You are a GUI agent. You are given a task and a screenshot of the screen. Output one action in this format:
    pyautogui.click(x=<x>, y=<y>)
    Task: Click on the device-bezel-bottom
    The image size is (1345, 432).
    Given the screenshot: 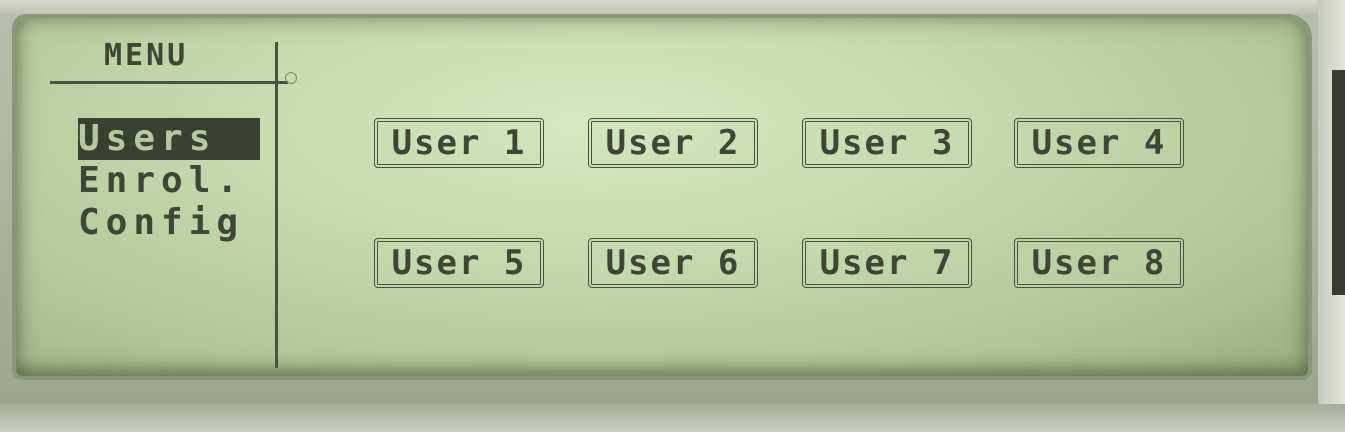 What is the action you would take?
    pyautogui.click(x=672, y=418)
    